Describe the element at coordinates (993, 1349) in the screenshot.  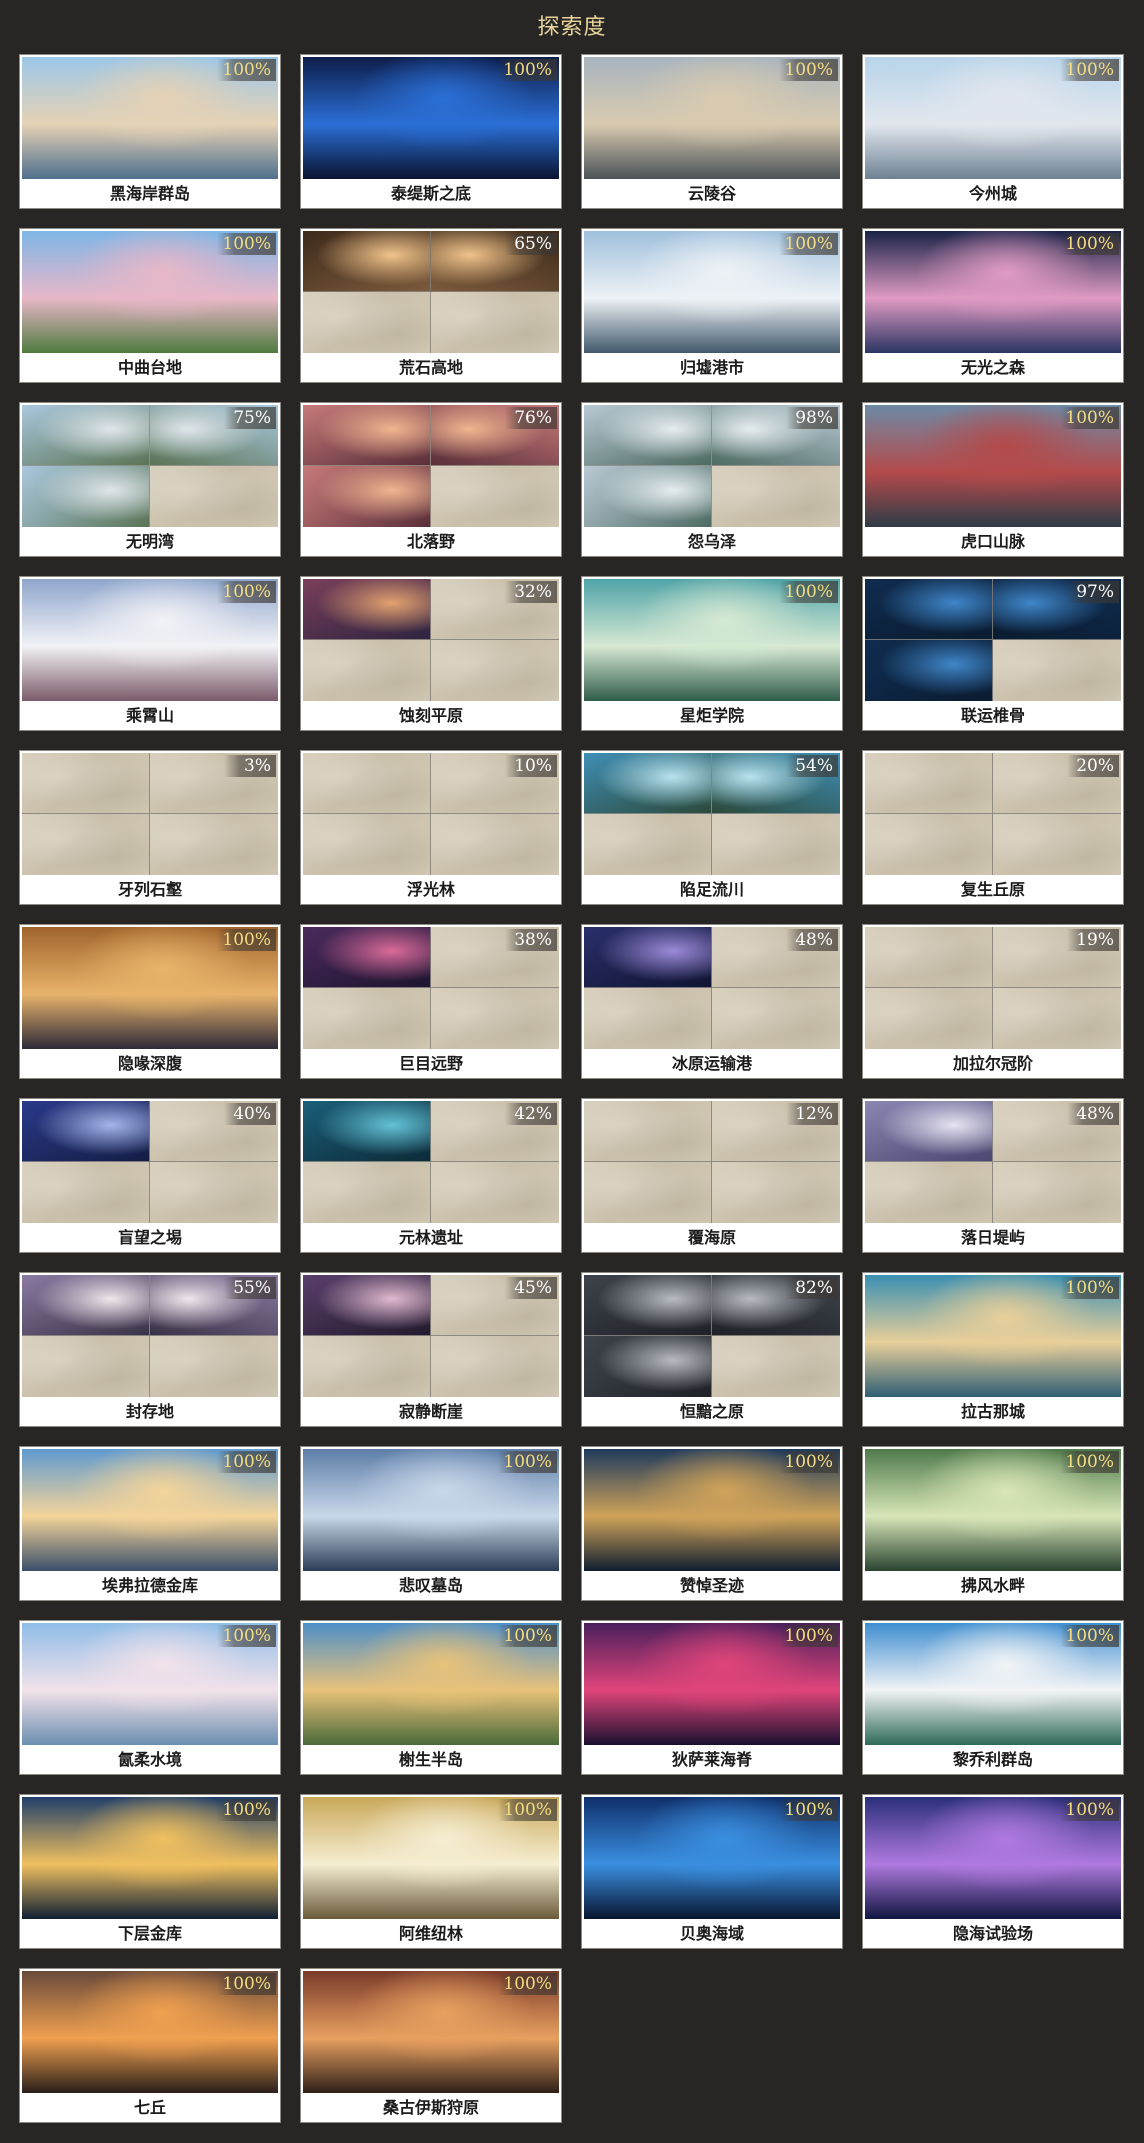
I see `region-card: 100% 拉古那城` at that location.